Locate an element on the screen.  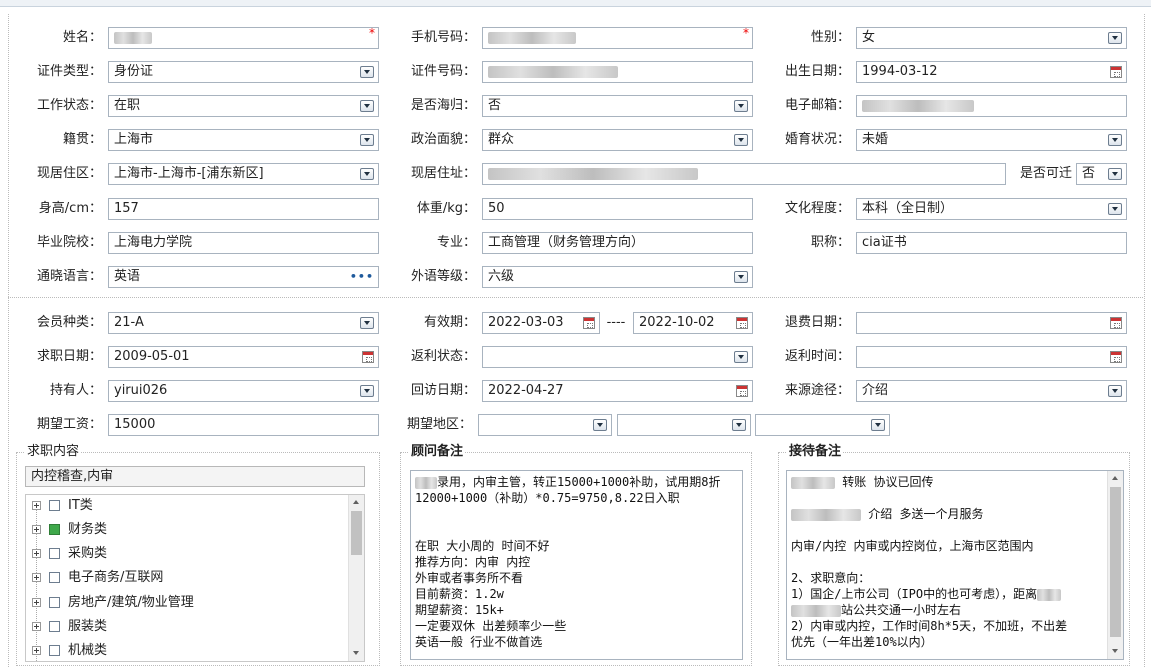
education-select: 本科（全日制） is located at coordinates (991, 209).